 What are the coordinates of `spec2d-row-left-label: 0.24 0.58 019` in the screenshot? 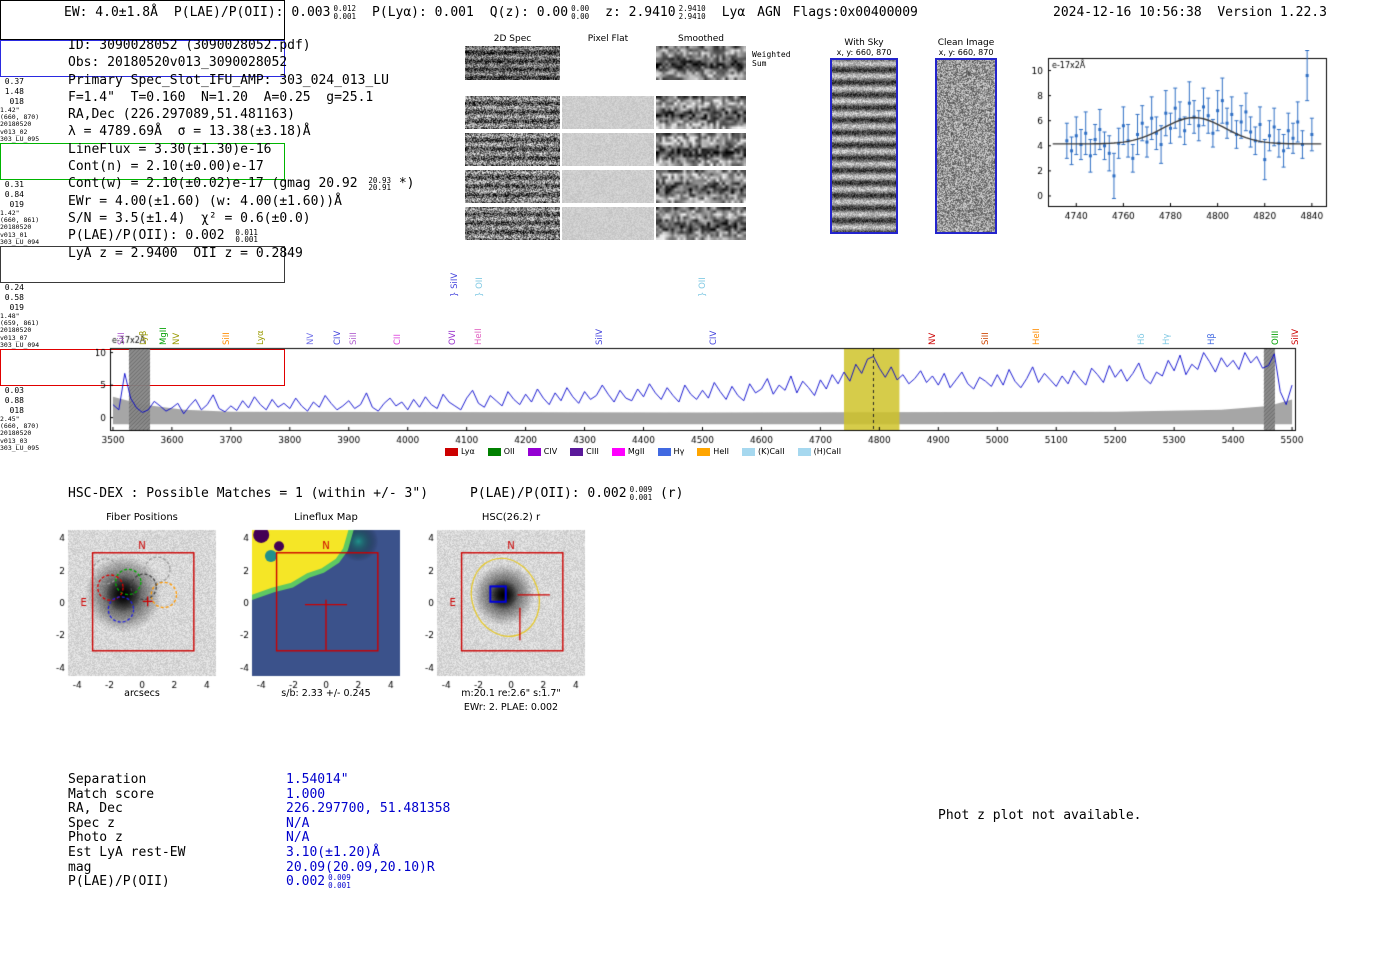 It's located at (14, 298).